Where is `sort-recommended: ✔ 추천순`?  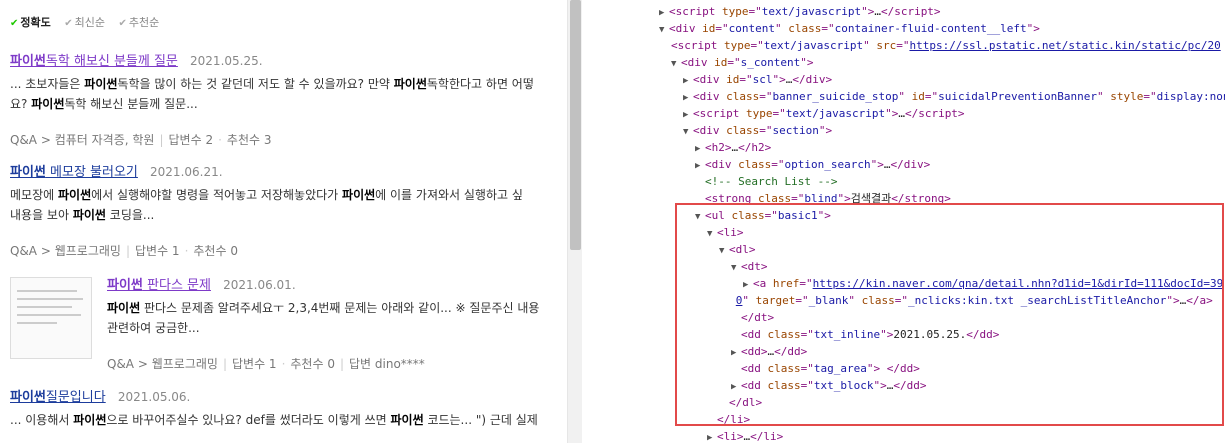
sort-recommended: ✔ 추천순 is located at coordinates (139, 22).